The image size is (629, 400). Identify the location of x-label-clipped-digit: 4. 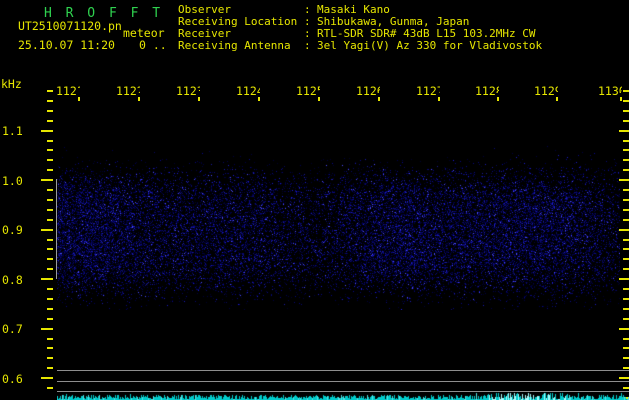
(258, 88).